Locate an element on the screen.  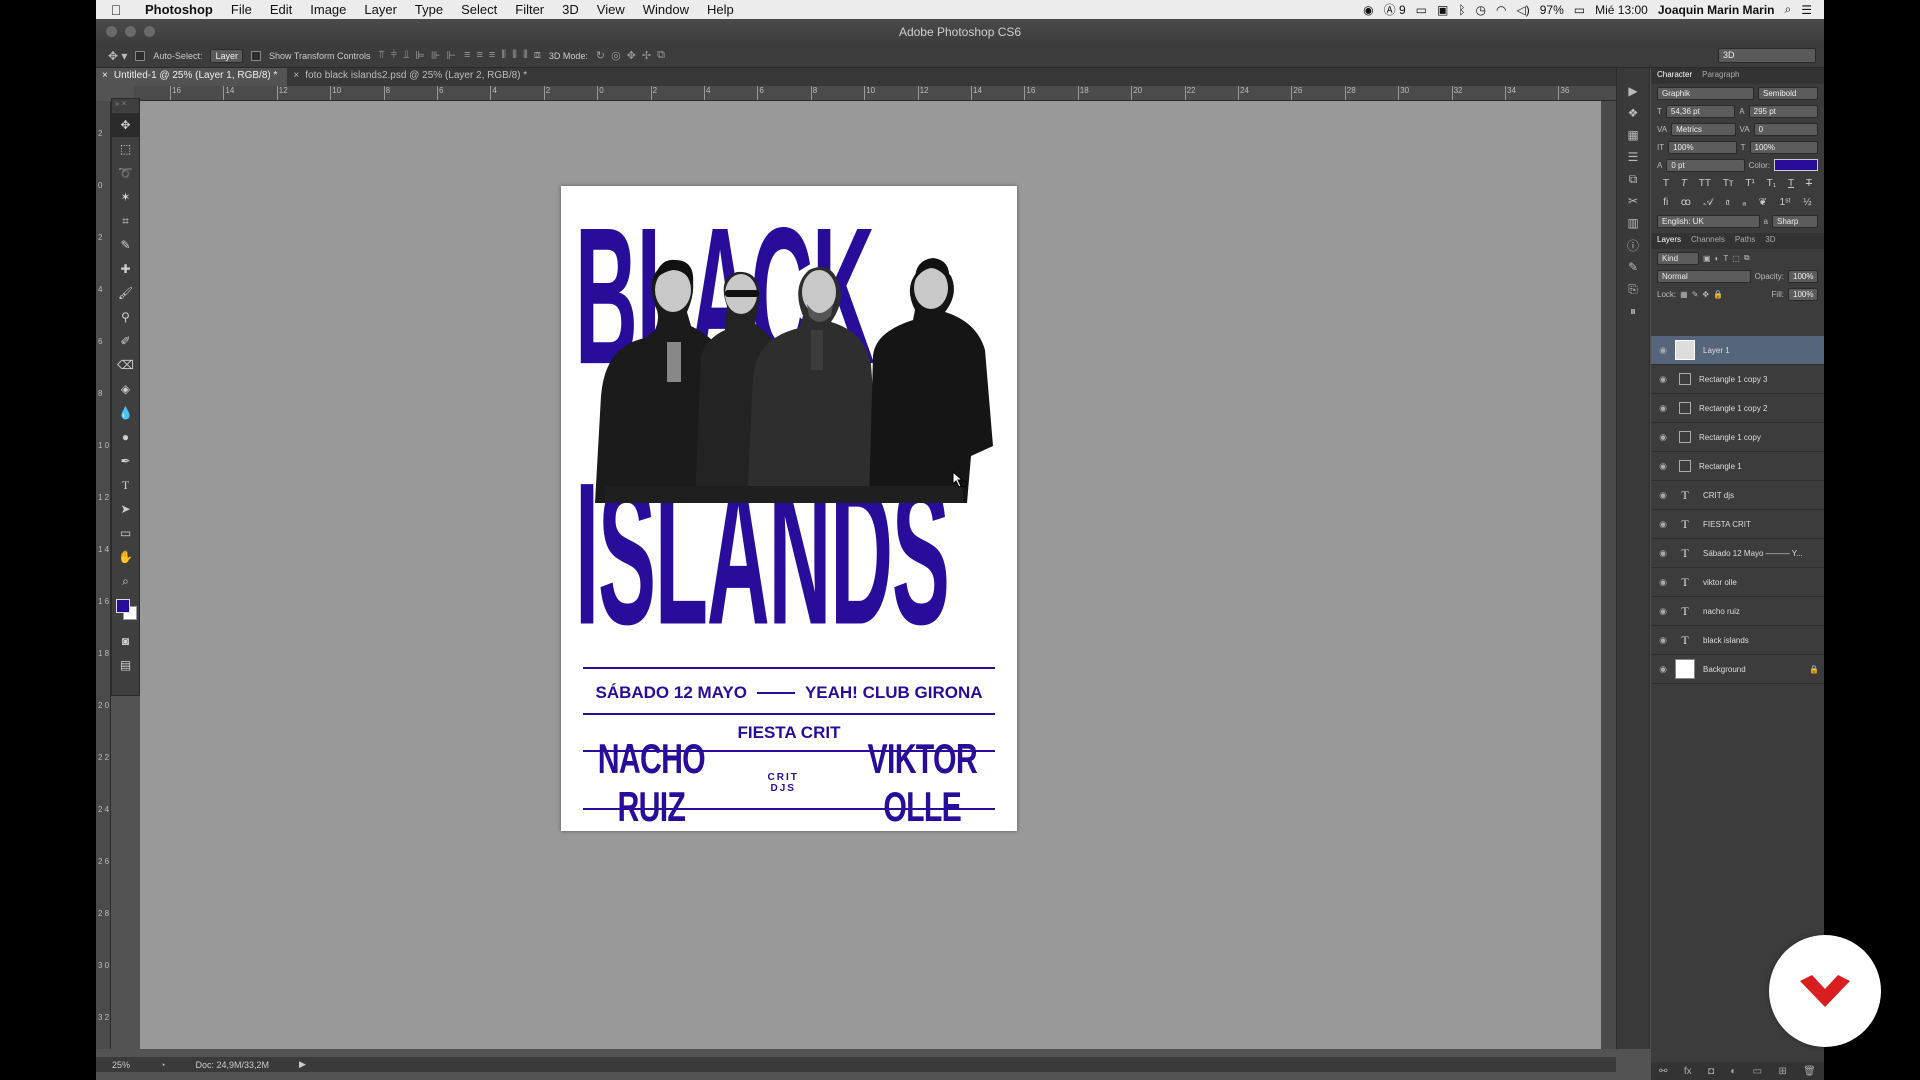
layer-row-black-islands: ◉ T black islands is located at coordinates (1737, 640).